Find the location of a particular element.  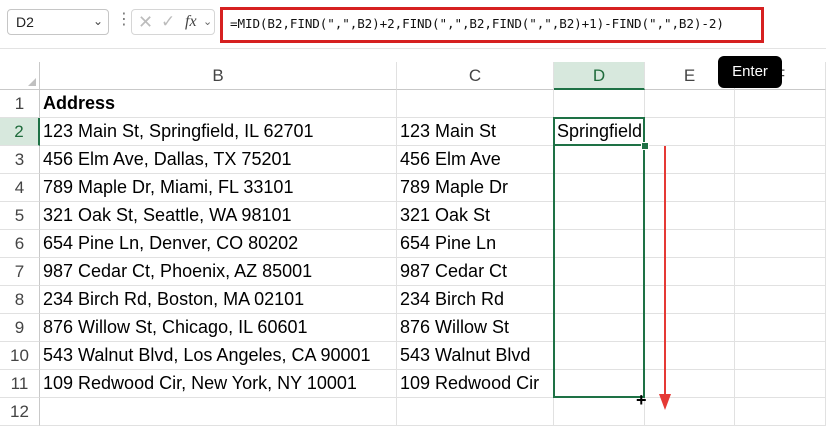

cell-f5 is located at coordinates (780, 216).